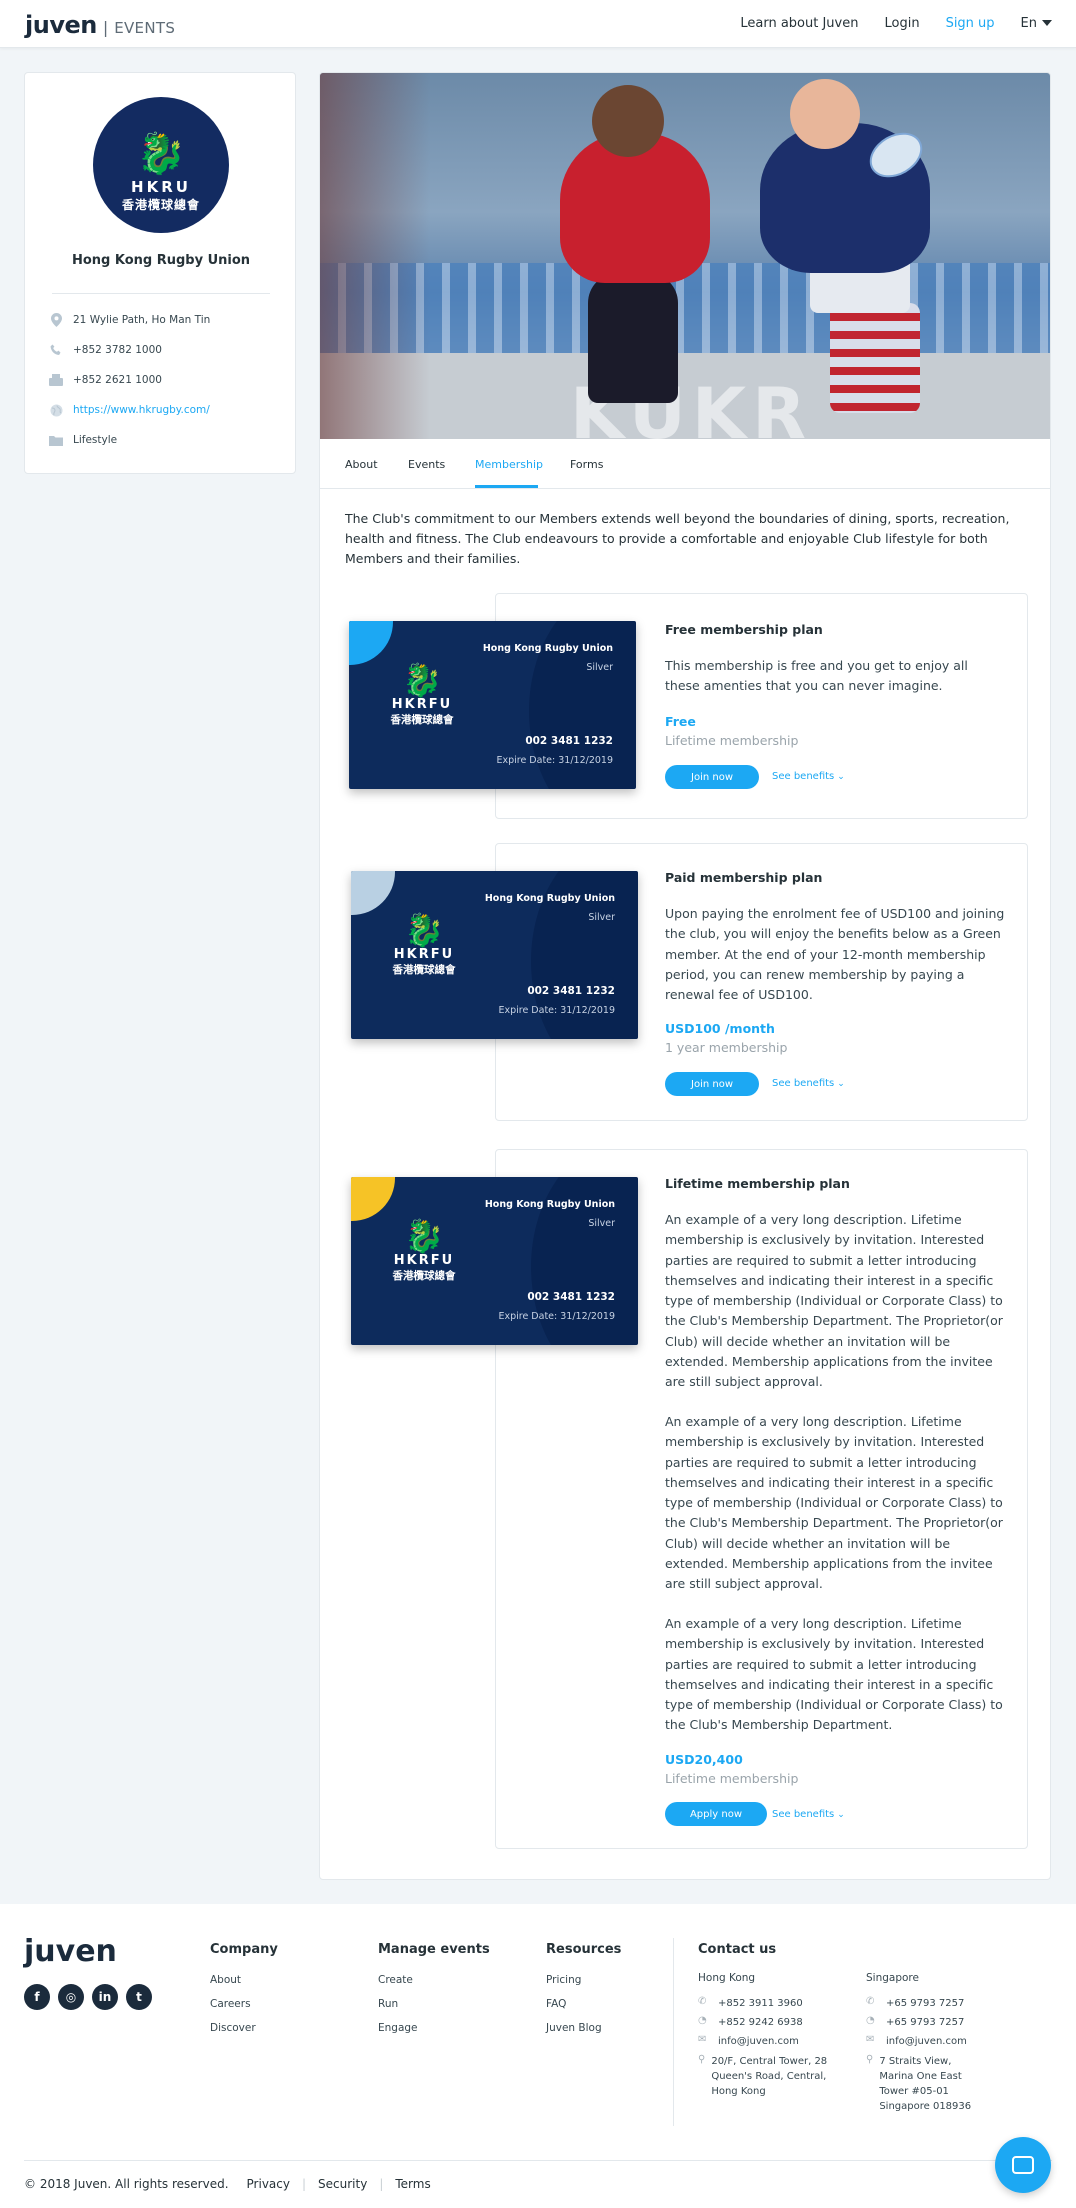  Describe the element at coordinates (422, 680) in the screenshot. I see `dragon-crest-icon: 🐉` at that location.